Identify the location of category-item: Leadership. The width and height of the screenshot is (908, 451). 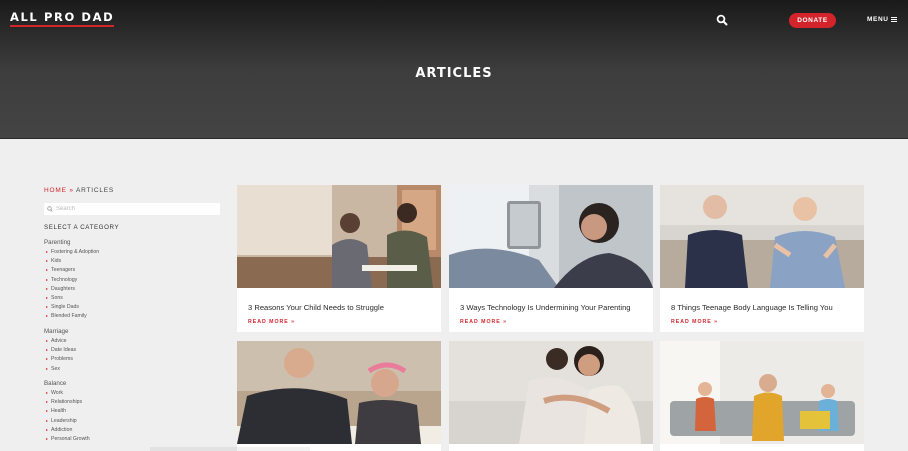
(67, 421).